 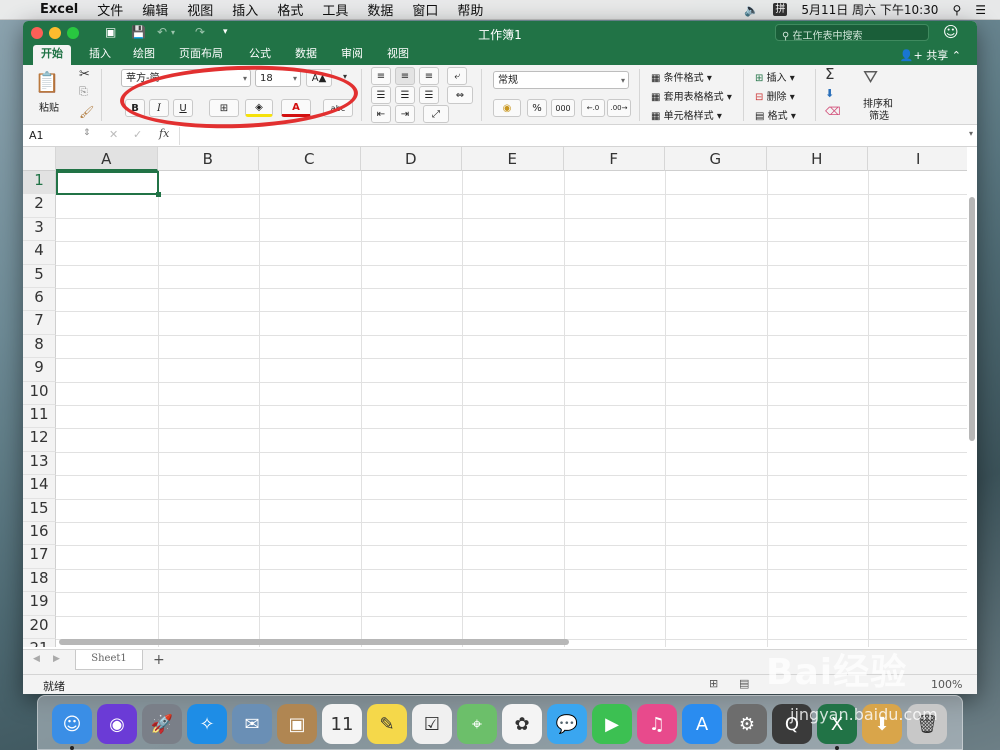 I want to click on sort-filter-funnel-icon: ⛛, so click(x=870, y=77).